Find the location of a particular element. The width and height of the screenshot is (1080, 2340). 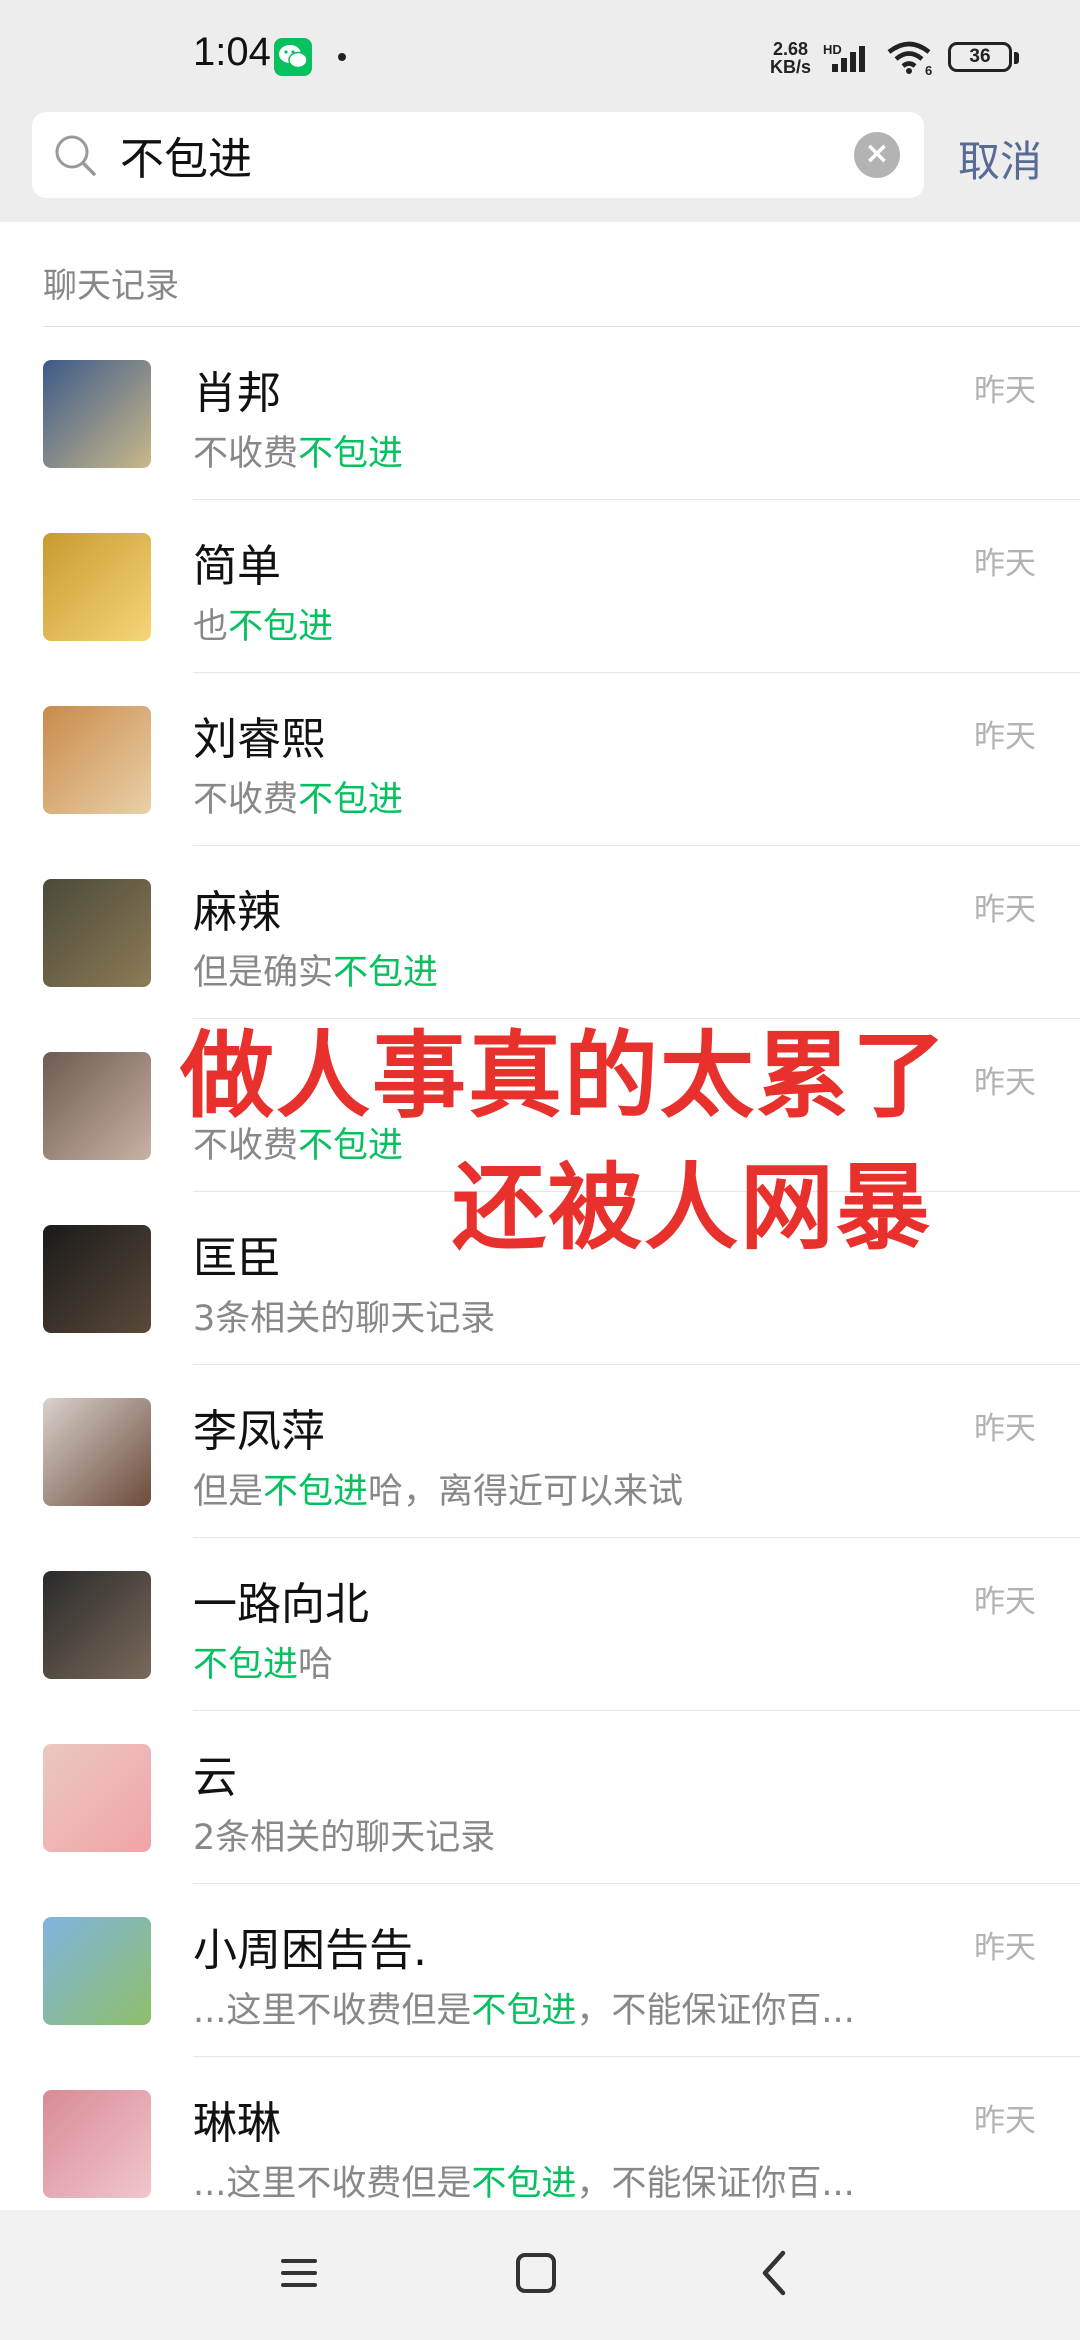

battery-tip is located at coordinates (1016, 58).